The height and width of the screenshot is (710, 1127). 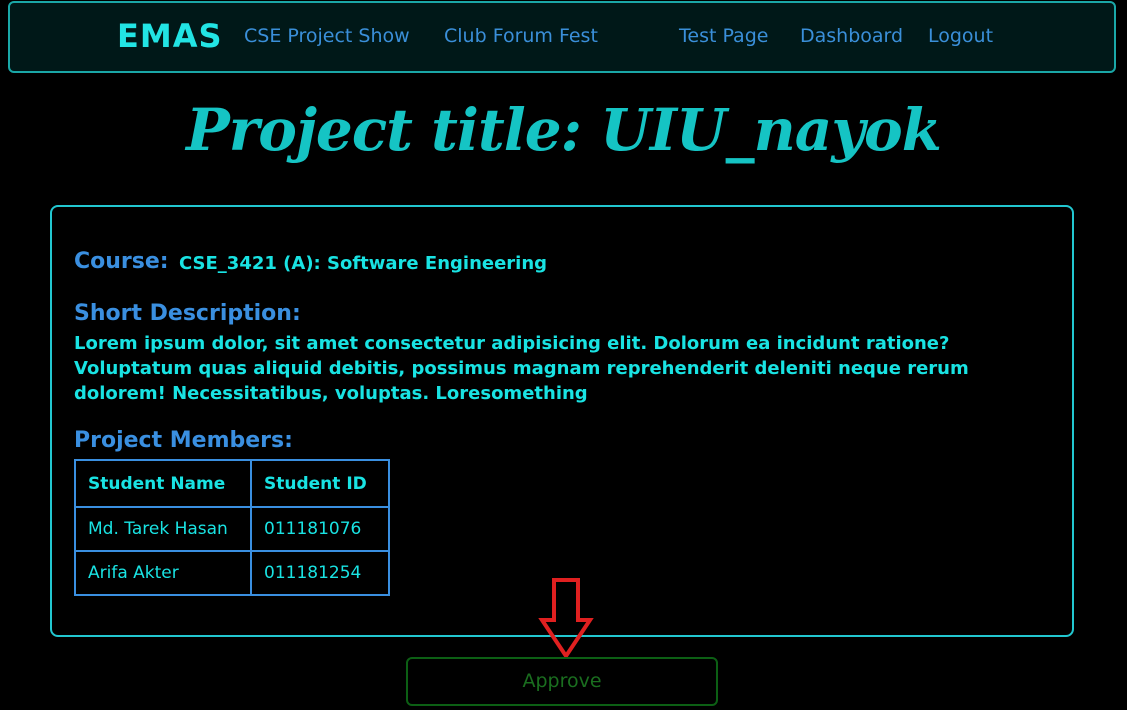 What do you see at coordinates (163, 573) in the screenshot?
I see `student-name-cell: Arifa Akter` at bounding box center [163, 573].